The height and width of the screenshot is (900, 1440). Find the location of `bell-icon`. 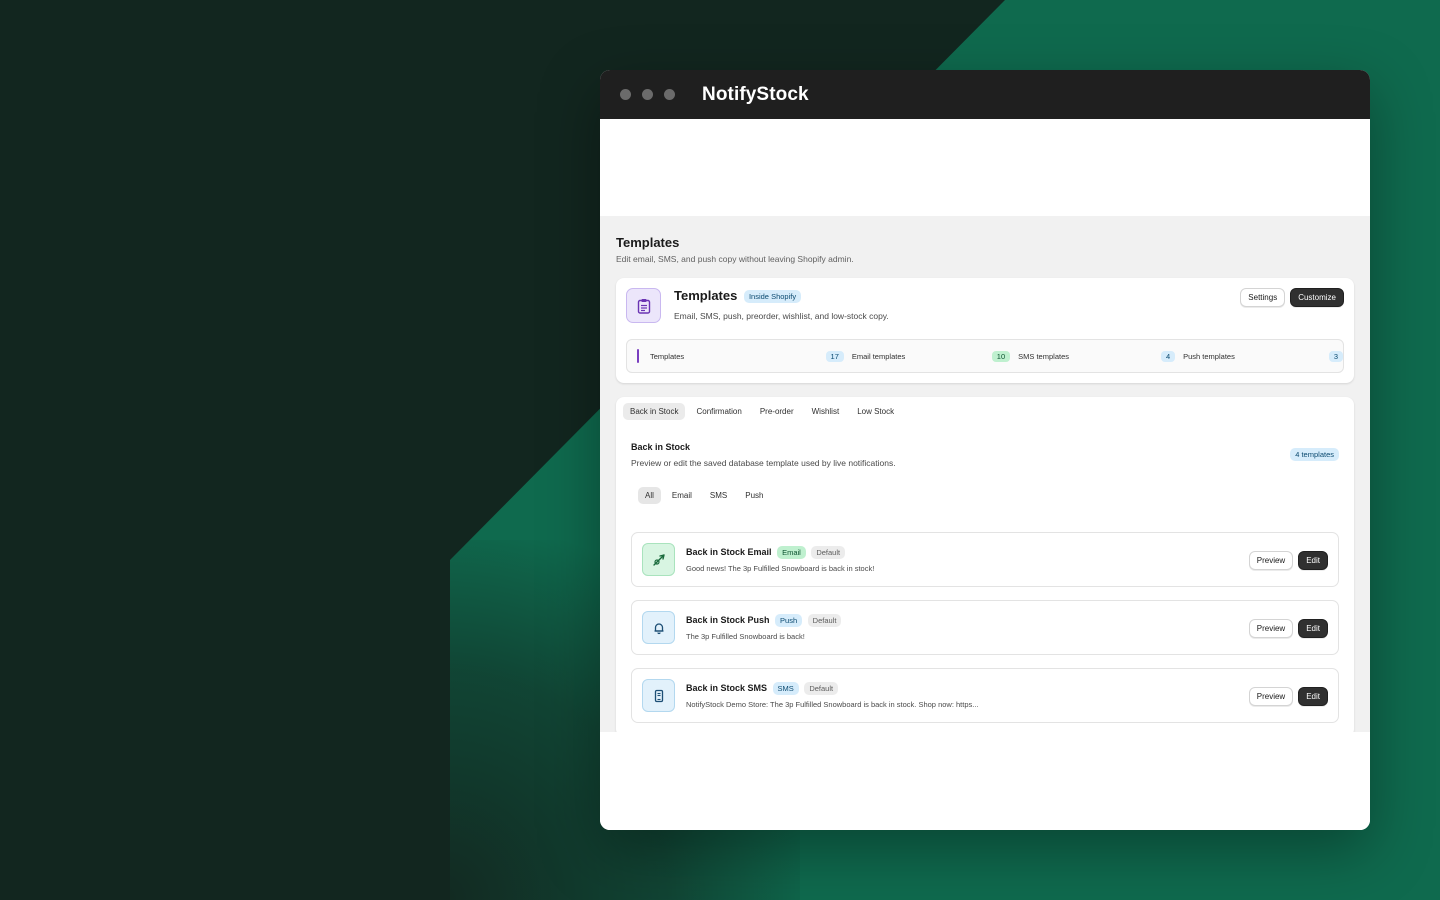

bell-icon is located at coordinates (658, 627).